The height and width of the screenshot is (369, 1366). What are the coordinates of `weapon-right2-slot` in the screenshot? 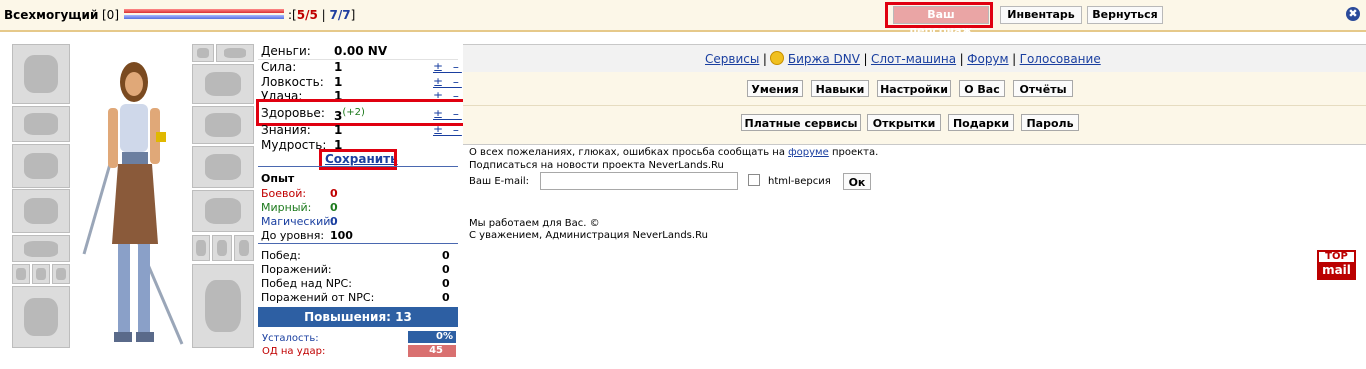 It's located at (223, 211).